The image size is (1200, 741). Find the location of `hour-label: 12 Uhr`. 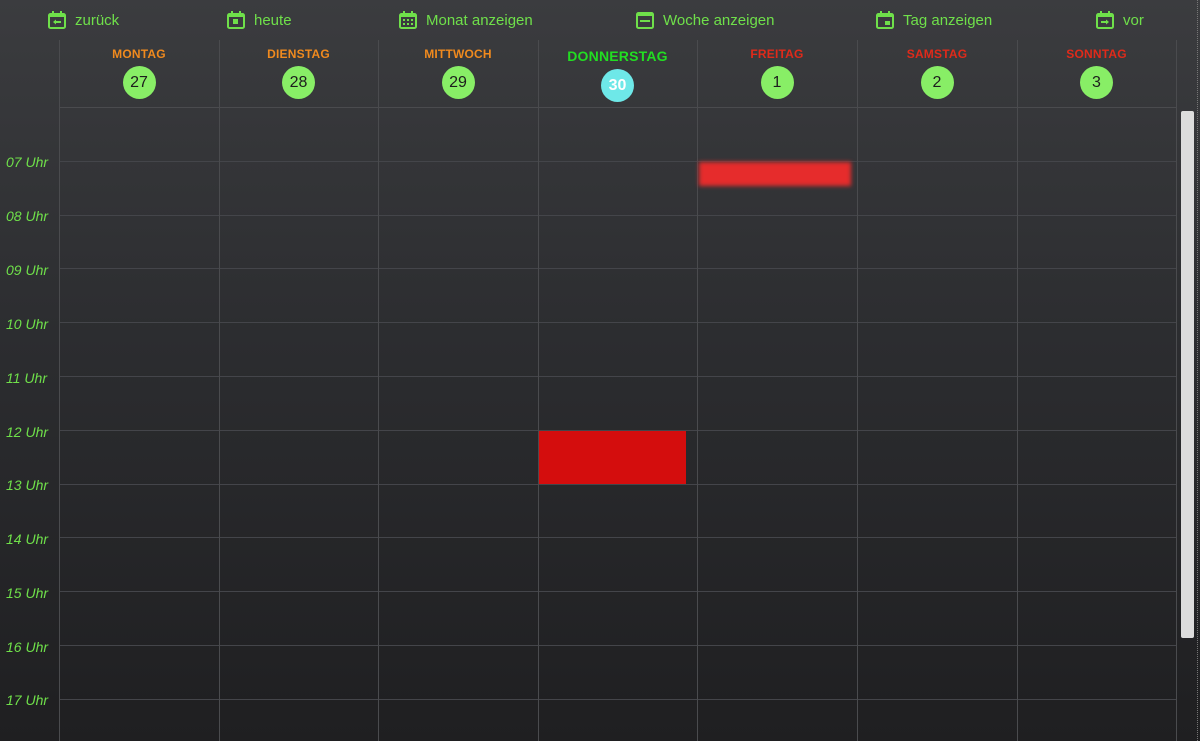

hour-label: 12 Uhr is located at coordinates (27, 432).